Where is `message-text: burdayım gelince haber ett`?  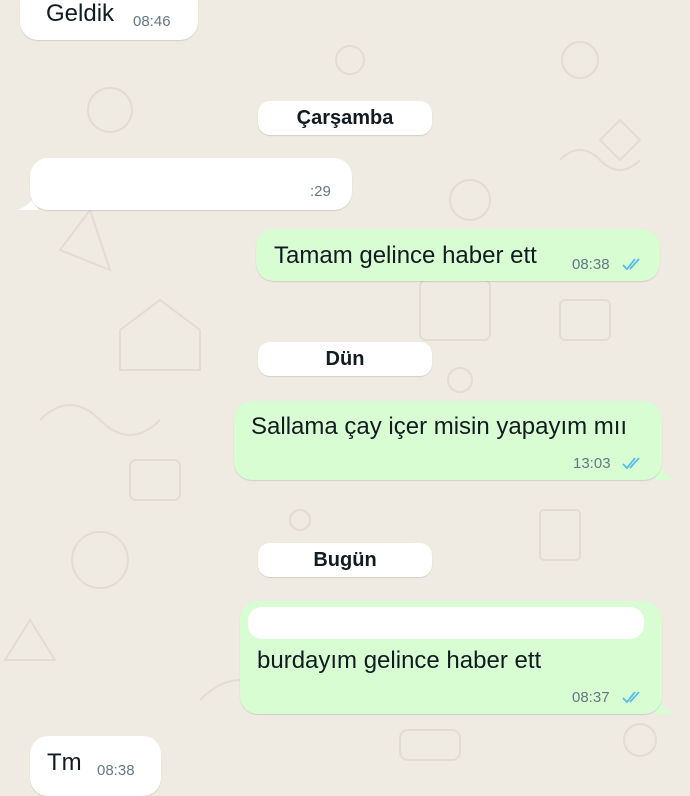 message-text: burdayım gelince haber ett is located at coordinates (399, 660).